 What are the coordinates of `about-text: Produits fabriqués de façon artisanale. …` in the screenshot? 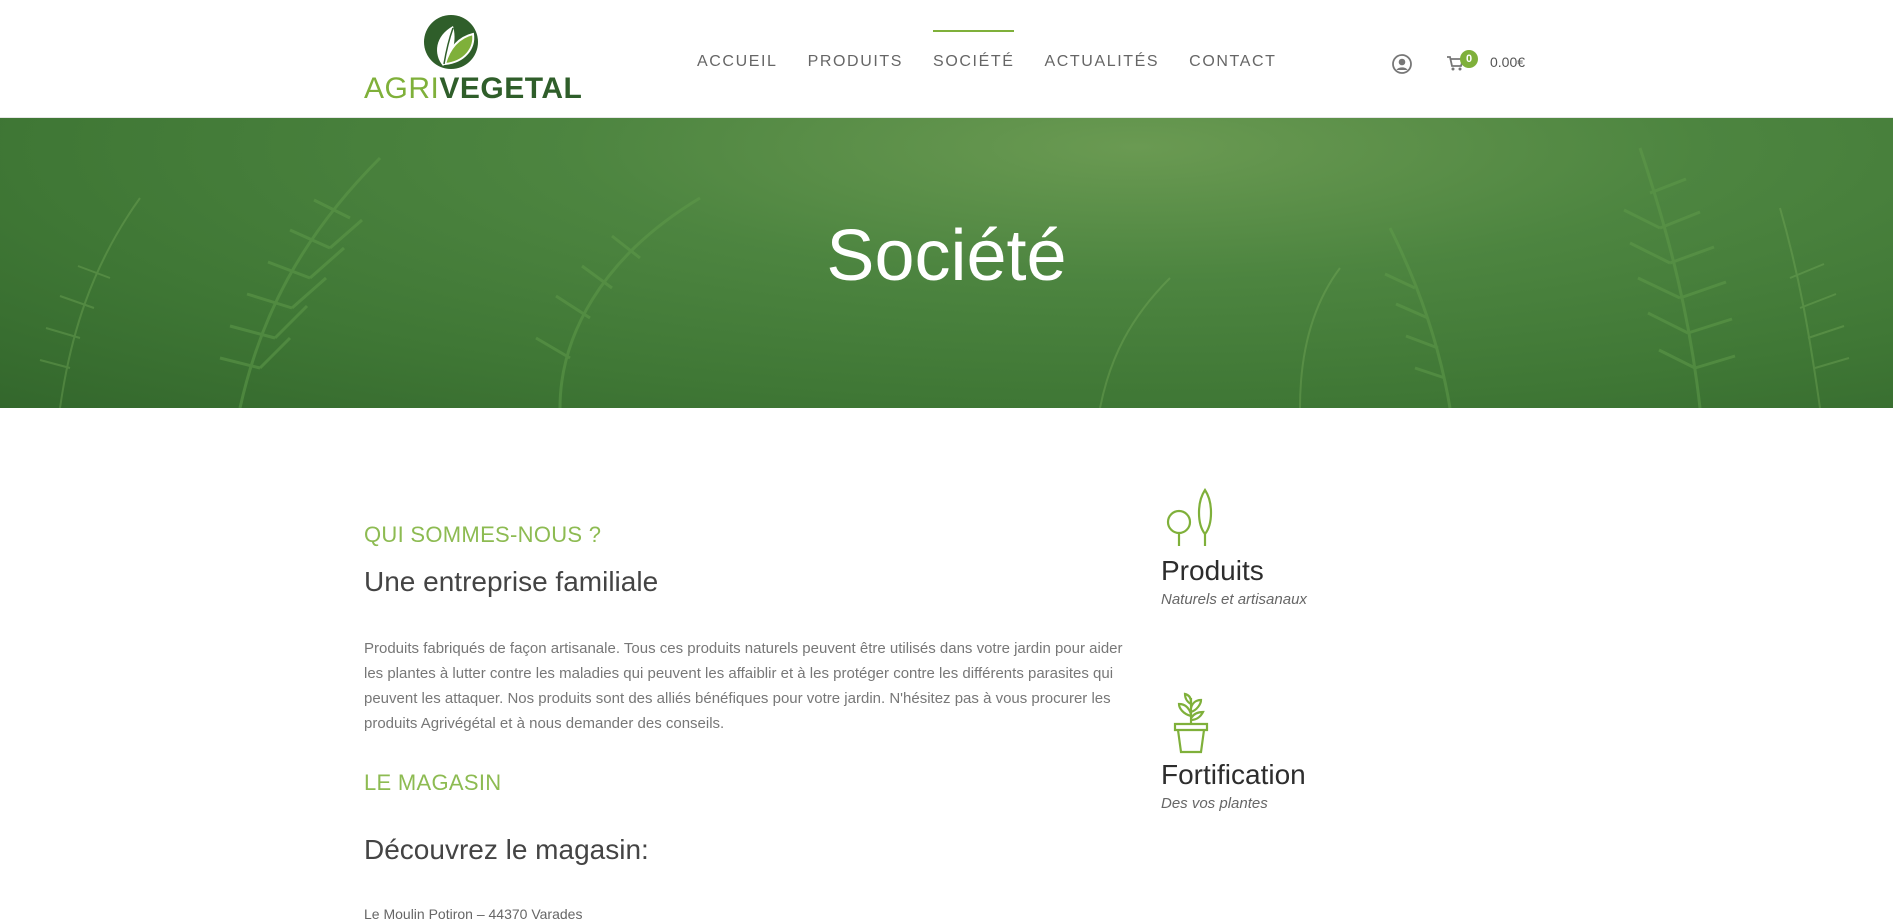 It's located at (743, 686).